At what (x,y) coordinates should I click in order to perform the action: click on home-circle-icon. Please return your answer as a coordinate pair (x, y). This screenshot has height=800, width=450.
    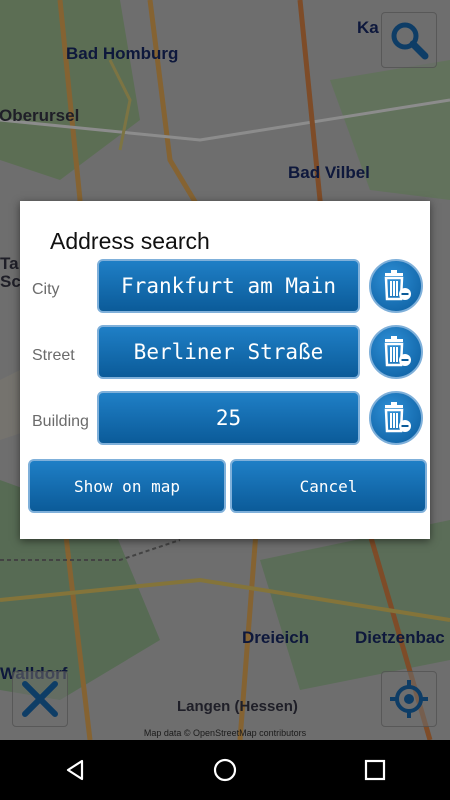
    Looking at the image, I should click on (225, 770).